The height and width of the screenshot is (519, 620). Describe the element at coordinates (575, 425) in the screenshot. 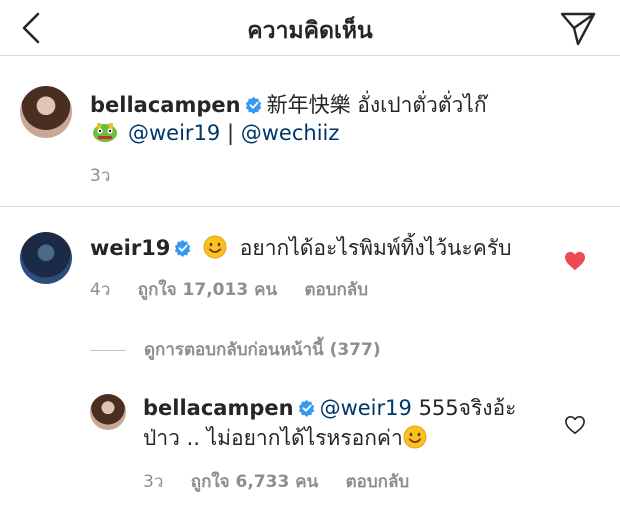

I see `heart-outline-icon` at that location.